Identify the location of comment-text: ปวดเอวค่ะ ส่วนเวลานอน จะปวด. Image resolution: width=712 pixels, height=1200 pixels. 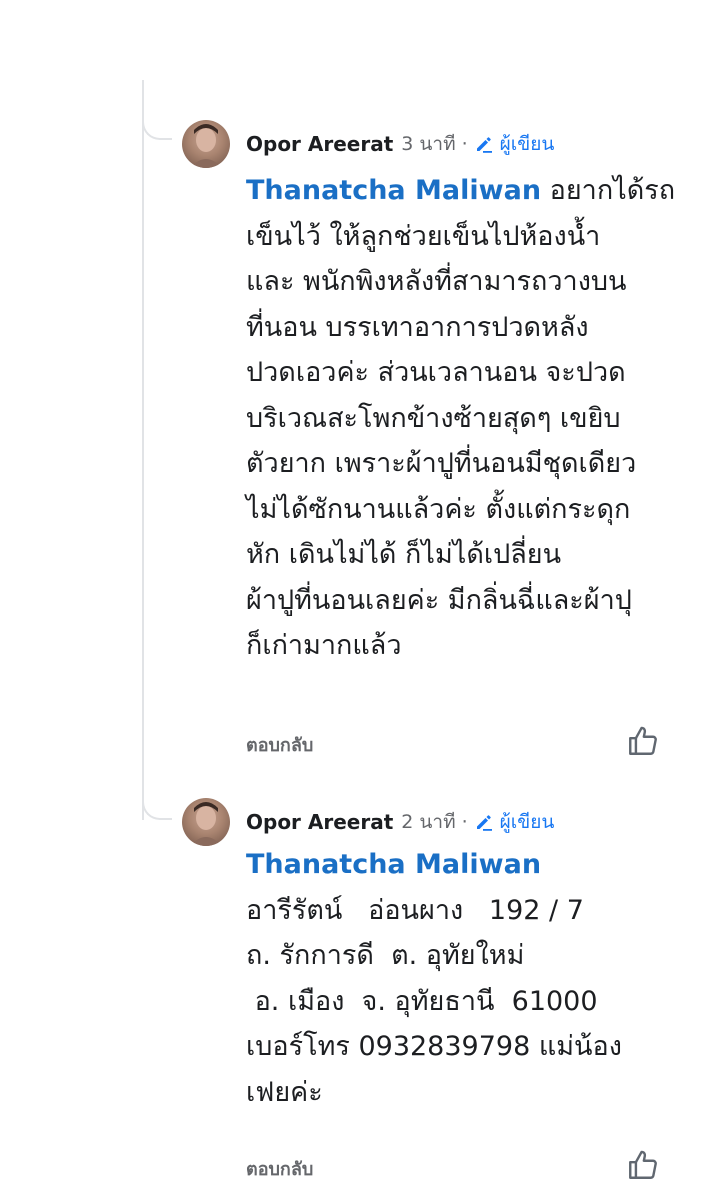
(436, 372).